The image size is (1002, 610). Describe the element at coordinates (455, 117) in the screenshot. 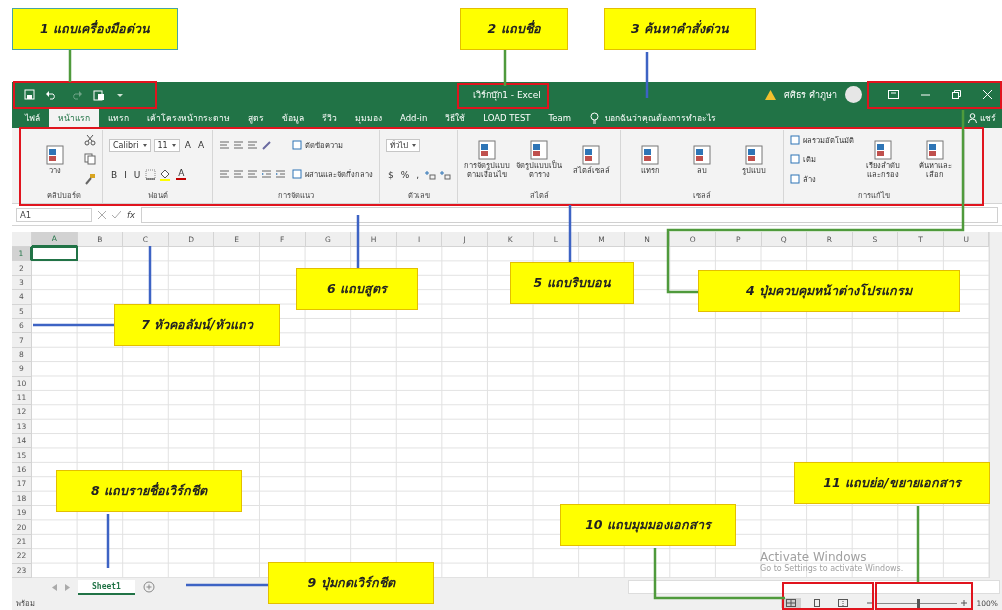

I see `ribbon-tab: วิธีใช้` at that location.